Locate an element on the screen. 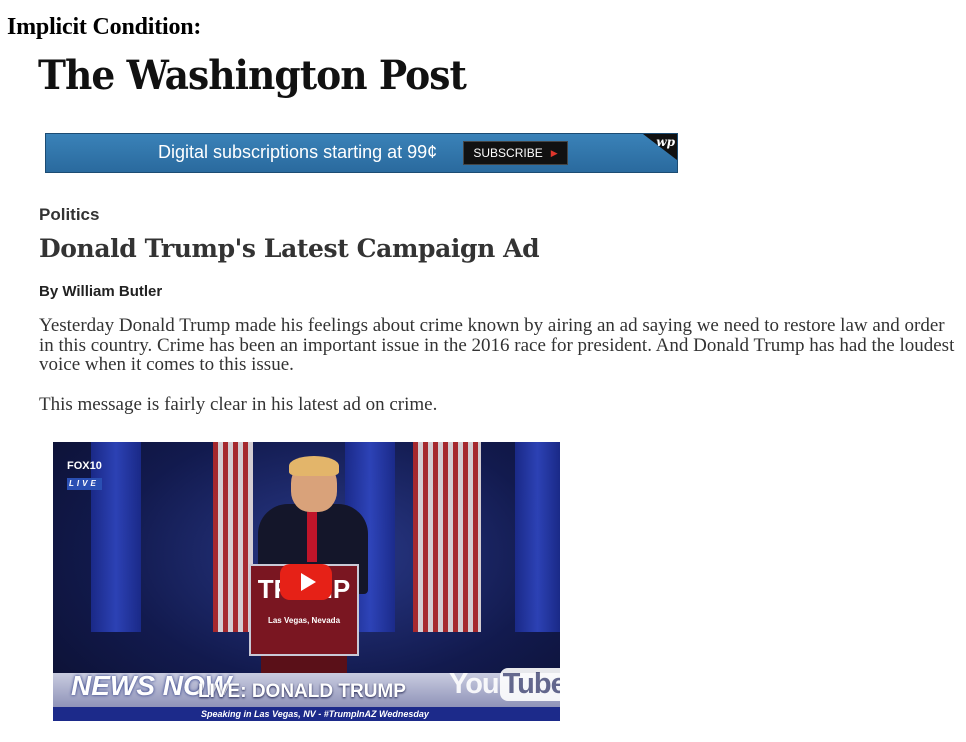  wp-logo-icon: wp is located at coordinates (665, 142).